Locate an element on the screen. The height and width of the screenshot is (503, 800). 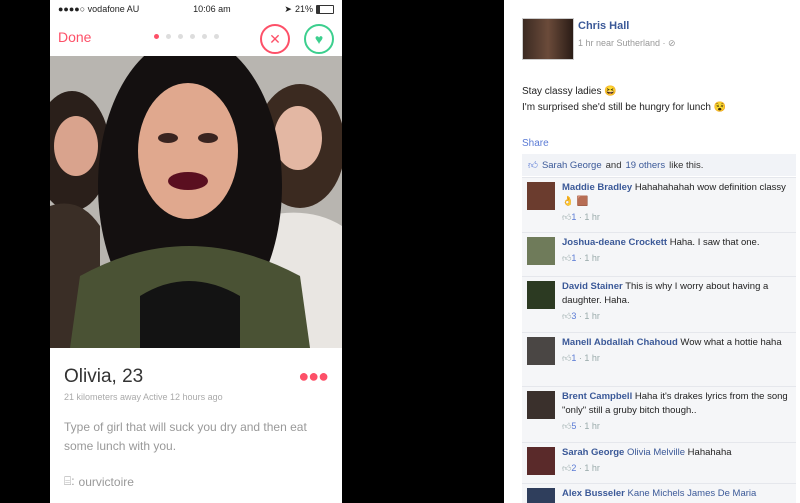
time-label: 10:06 am is located at coordinates (212, 9).